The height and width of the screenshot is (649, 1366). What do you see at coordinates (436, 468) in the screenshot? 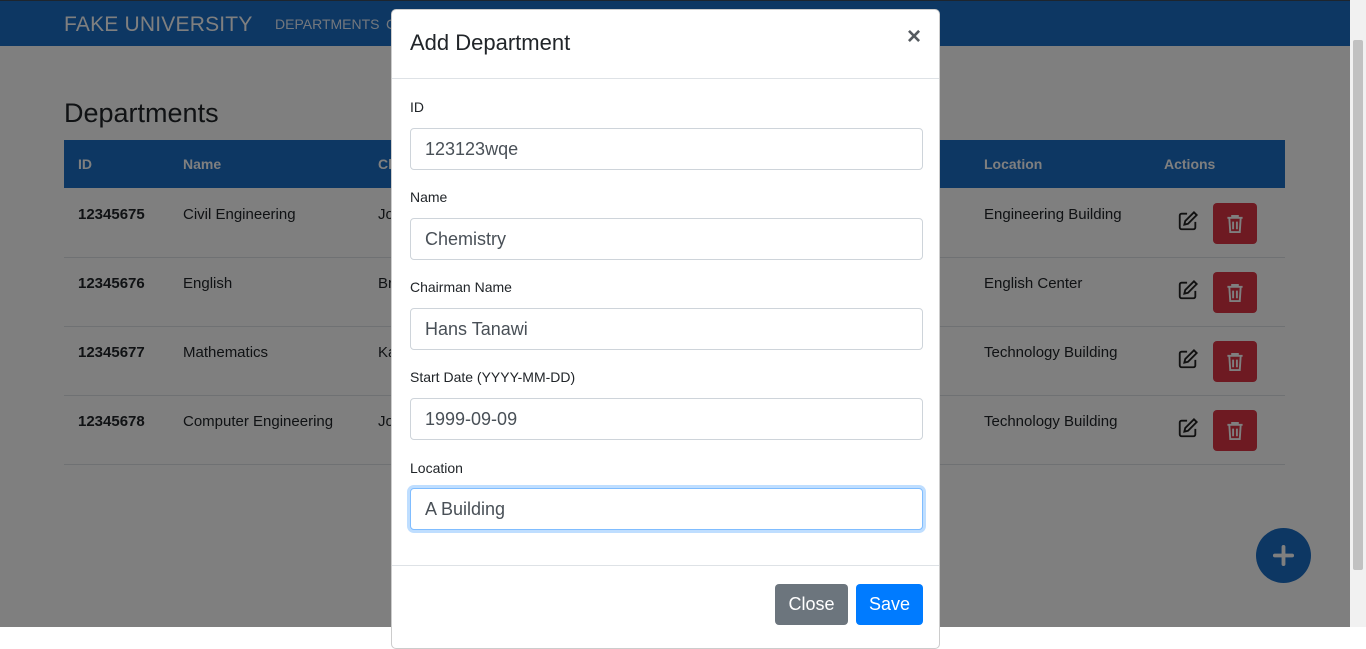
I see `location-label: Location` at bounding box center [436, 468].